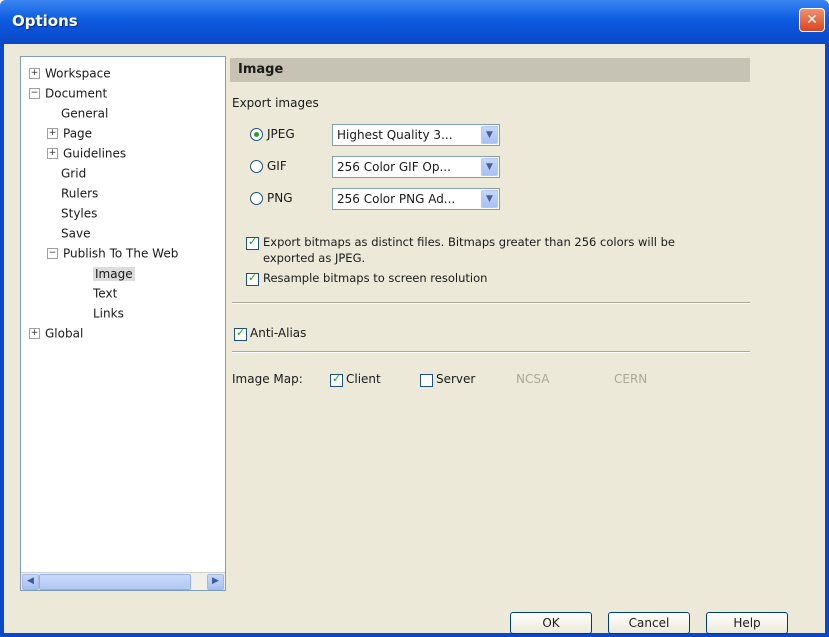  Describe the element at coordinates (280, 198) in the screenshot. I see `png-label: PNG` at that location.